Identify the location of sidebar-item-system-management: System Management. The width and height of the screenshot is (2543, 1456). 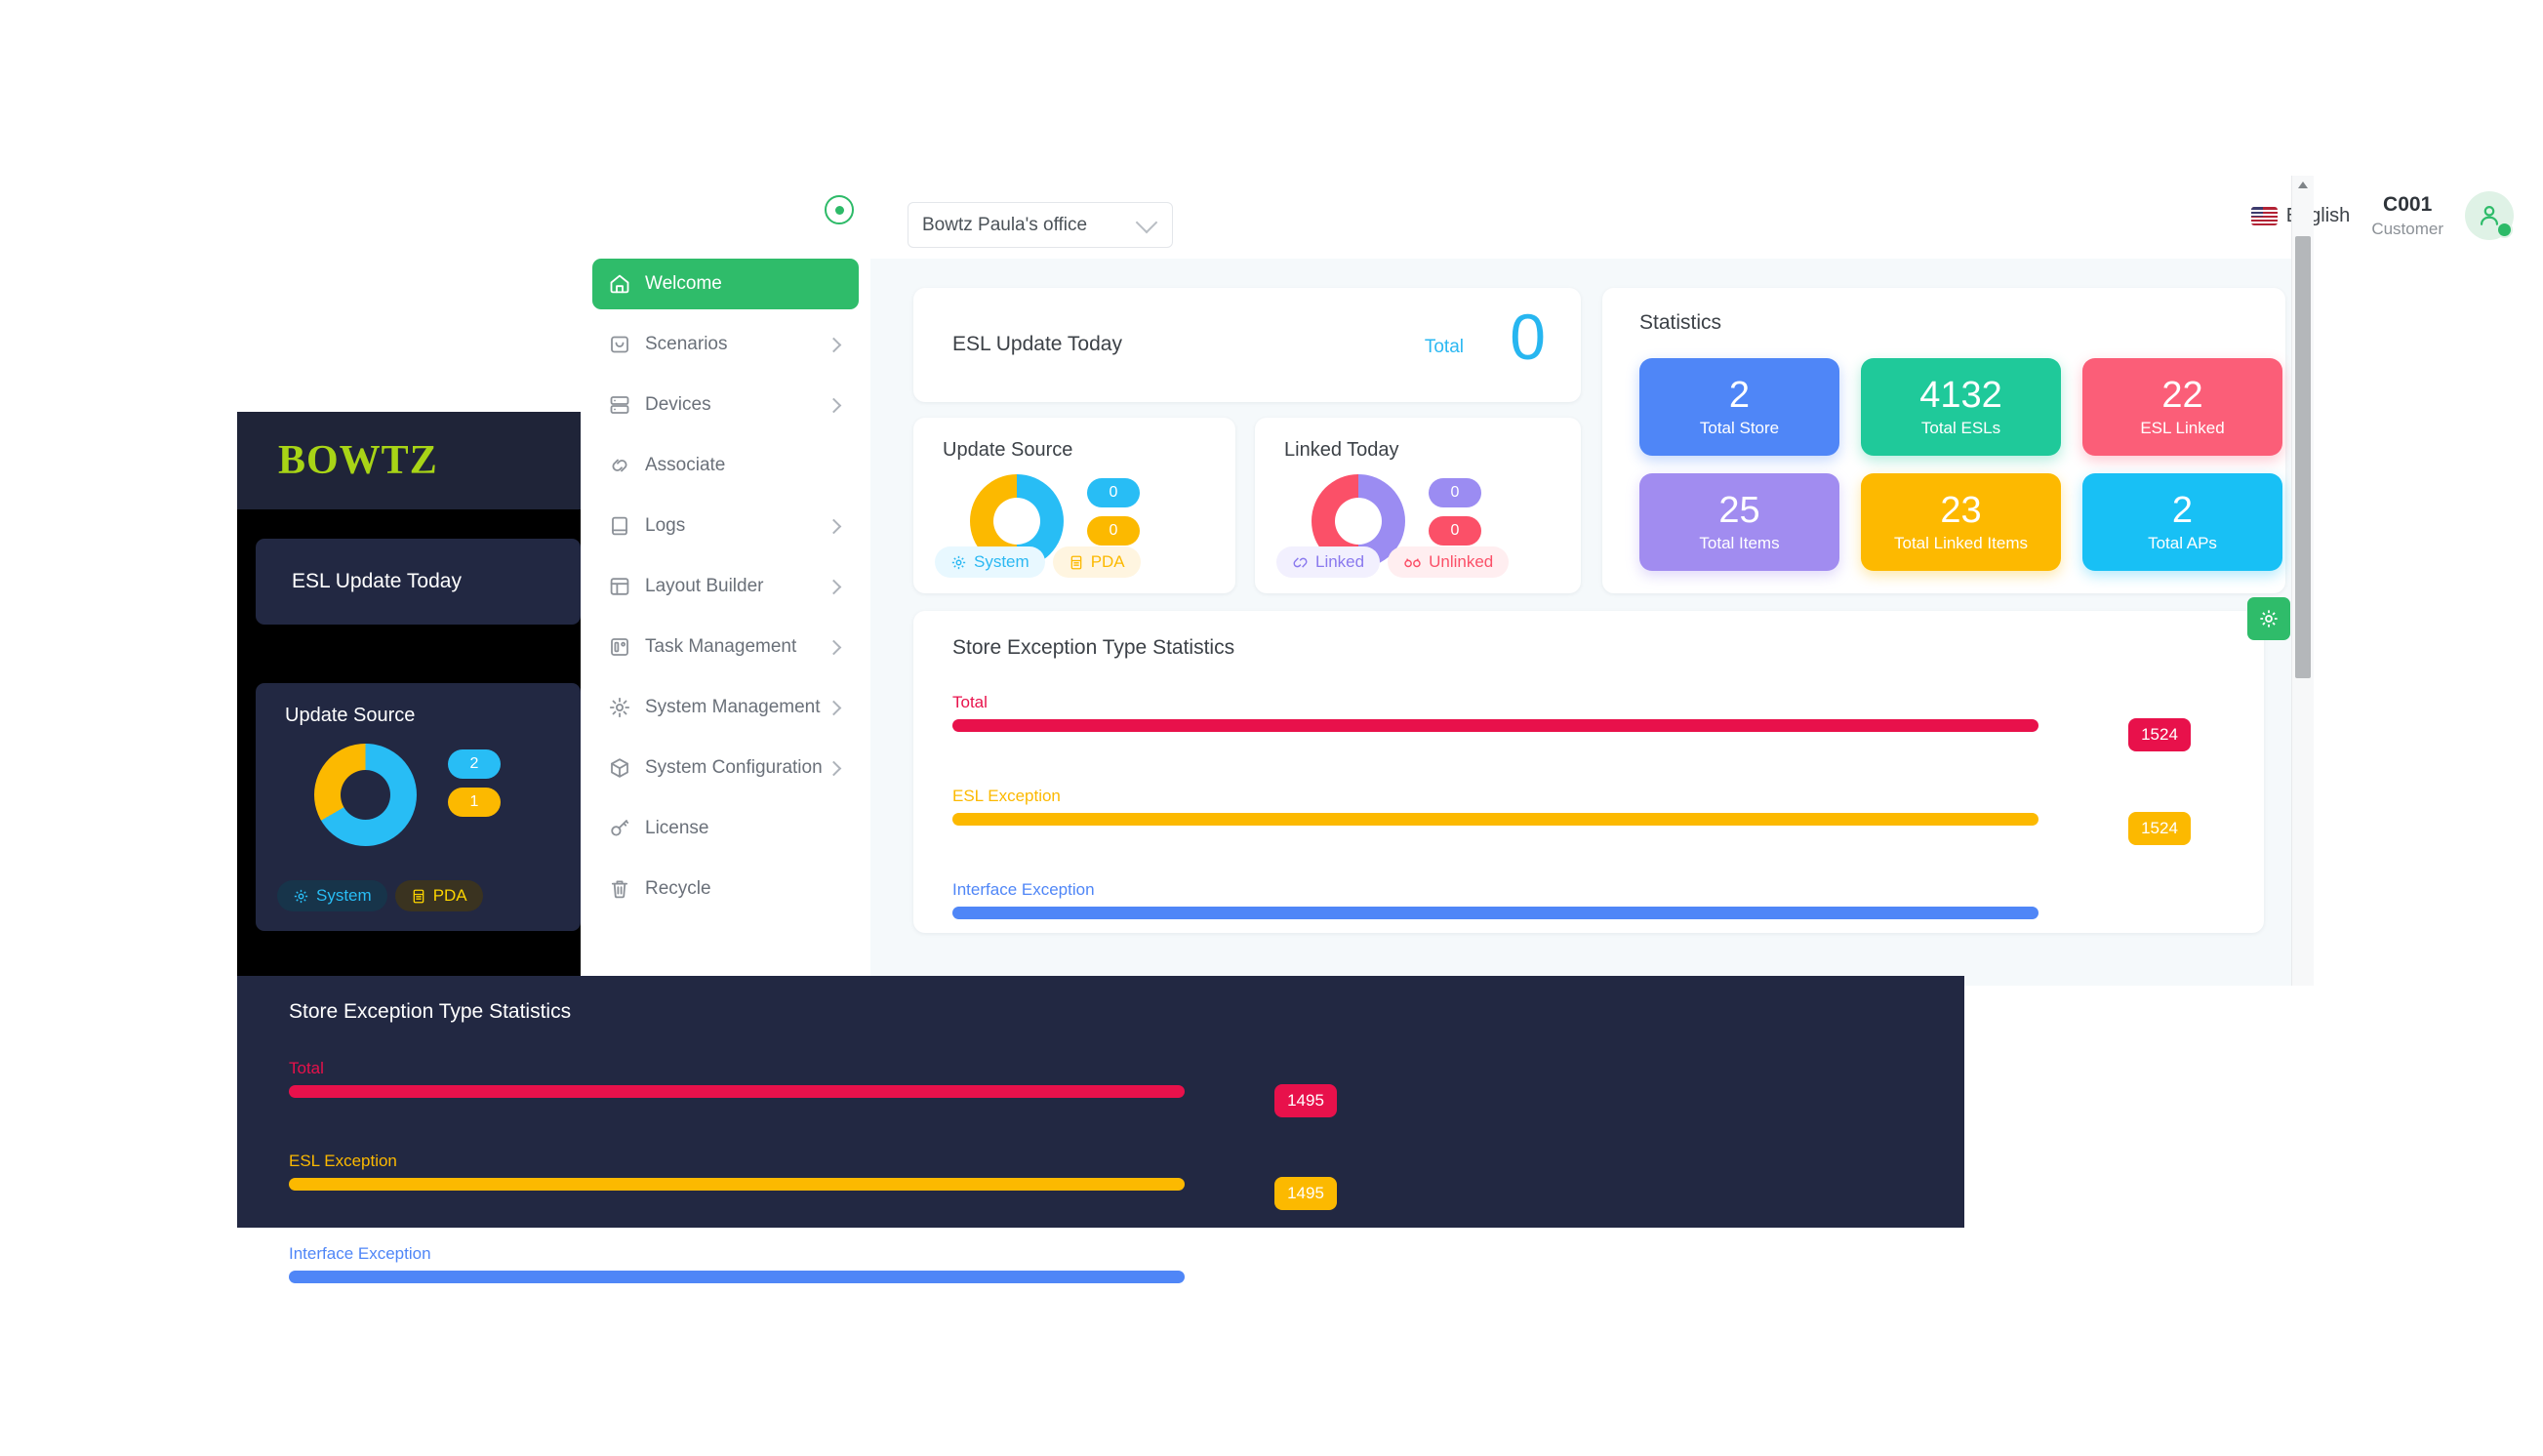
(725, 707).